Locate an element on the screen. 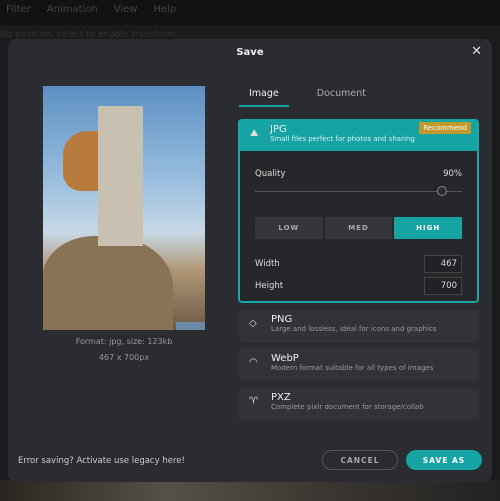 The width and height of the screenshot is (500, 501). low-button: LOW is located at coordinates (289, 228).